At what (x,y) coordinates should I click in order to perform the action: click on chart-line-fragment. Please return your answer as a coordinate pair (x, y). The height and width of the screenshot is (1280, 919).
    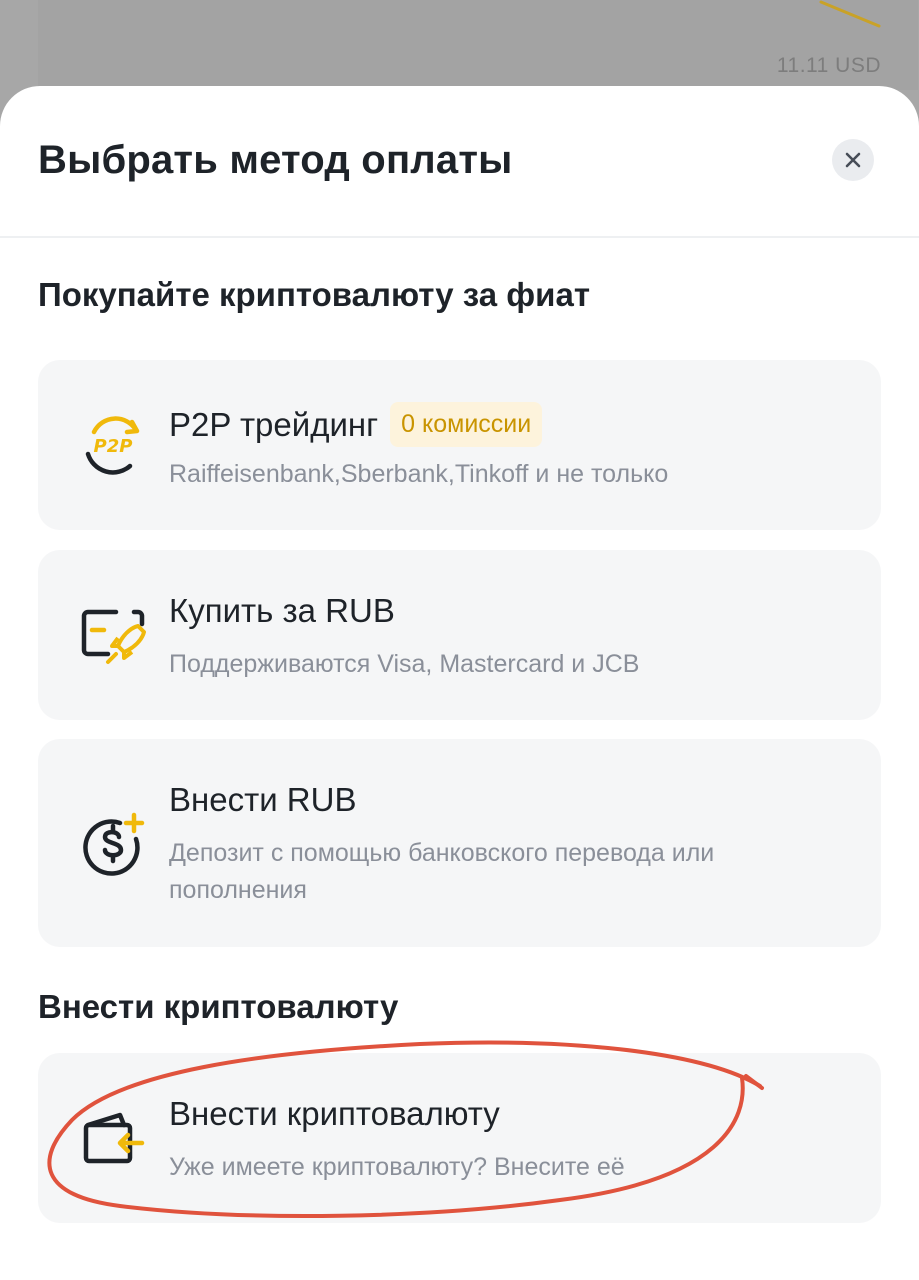
    Looking at the image, I should click on (850, 14).